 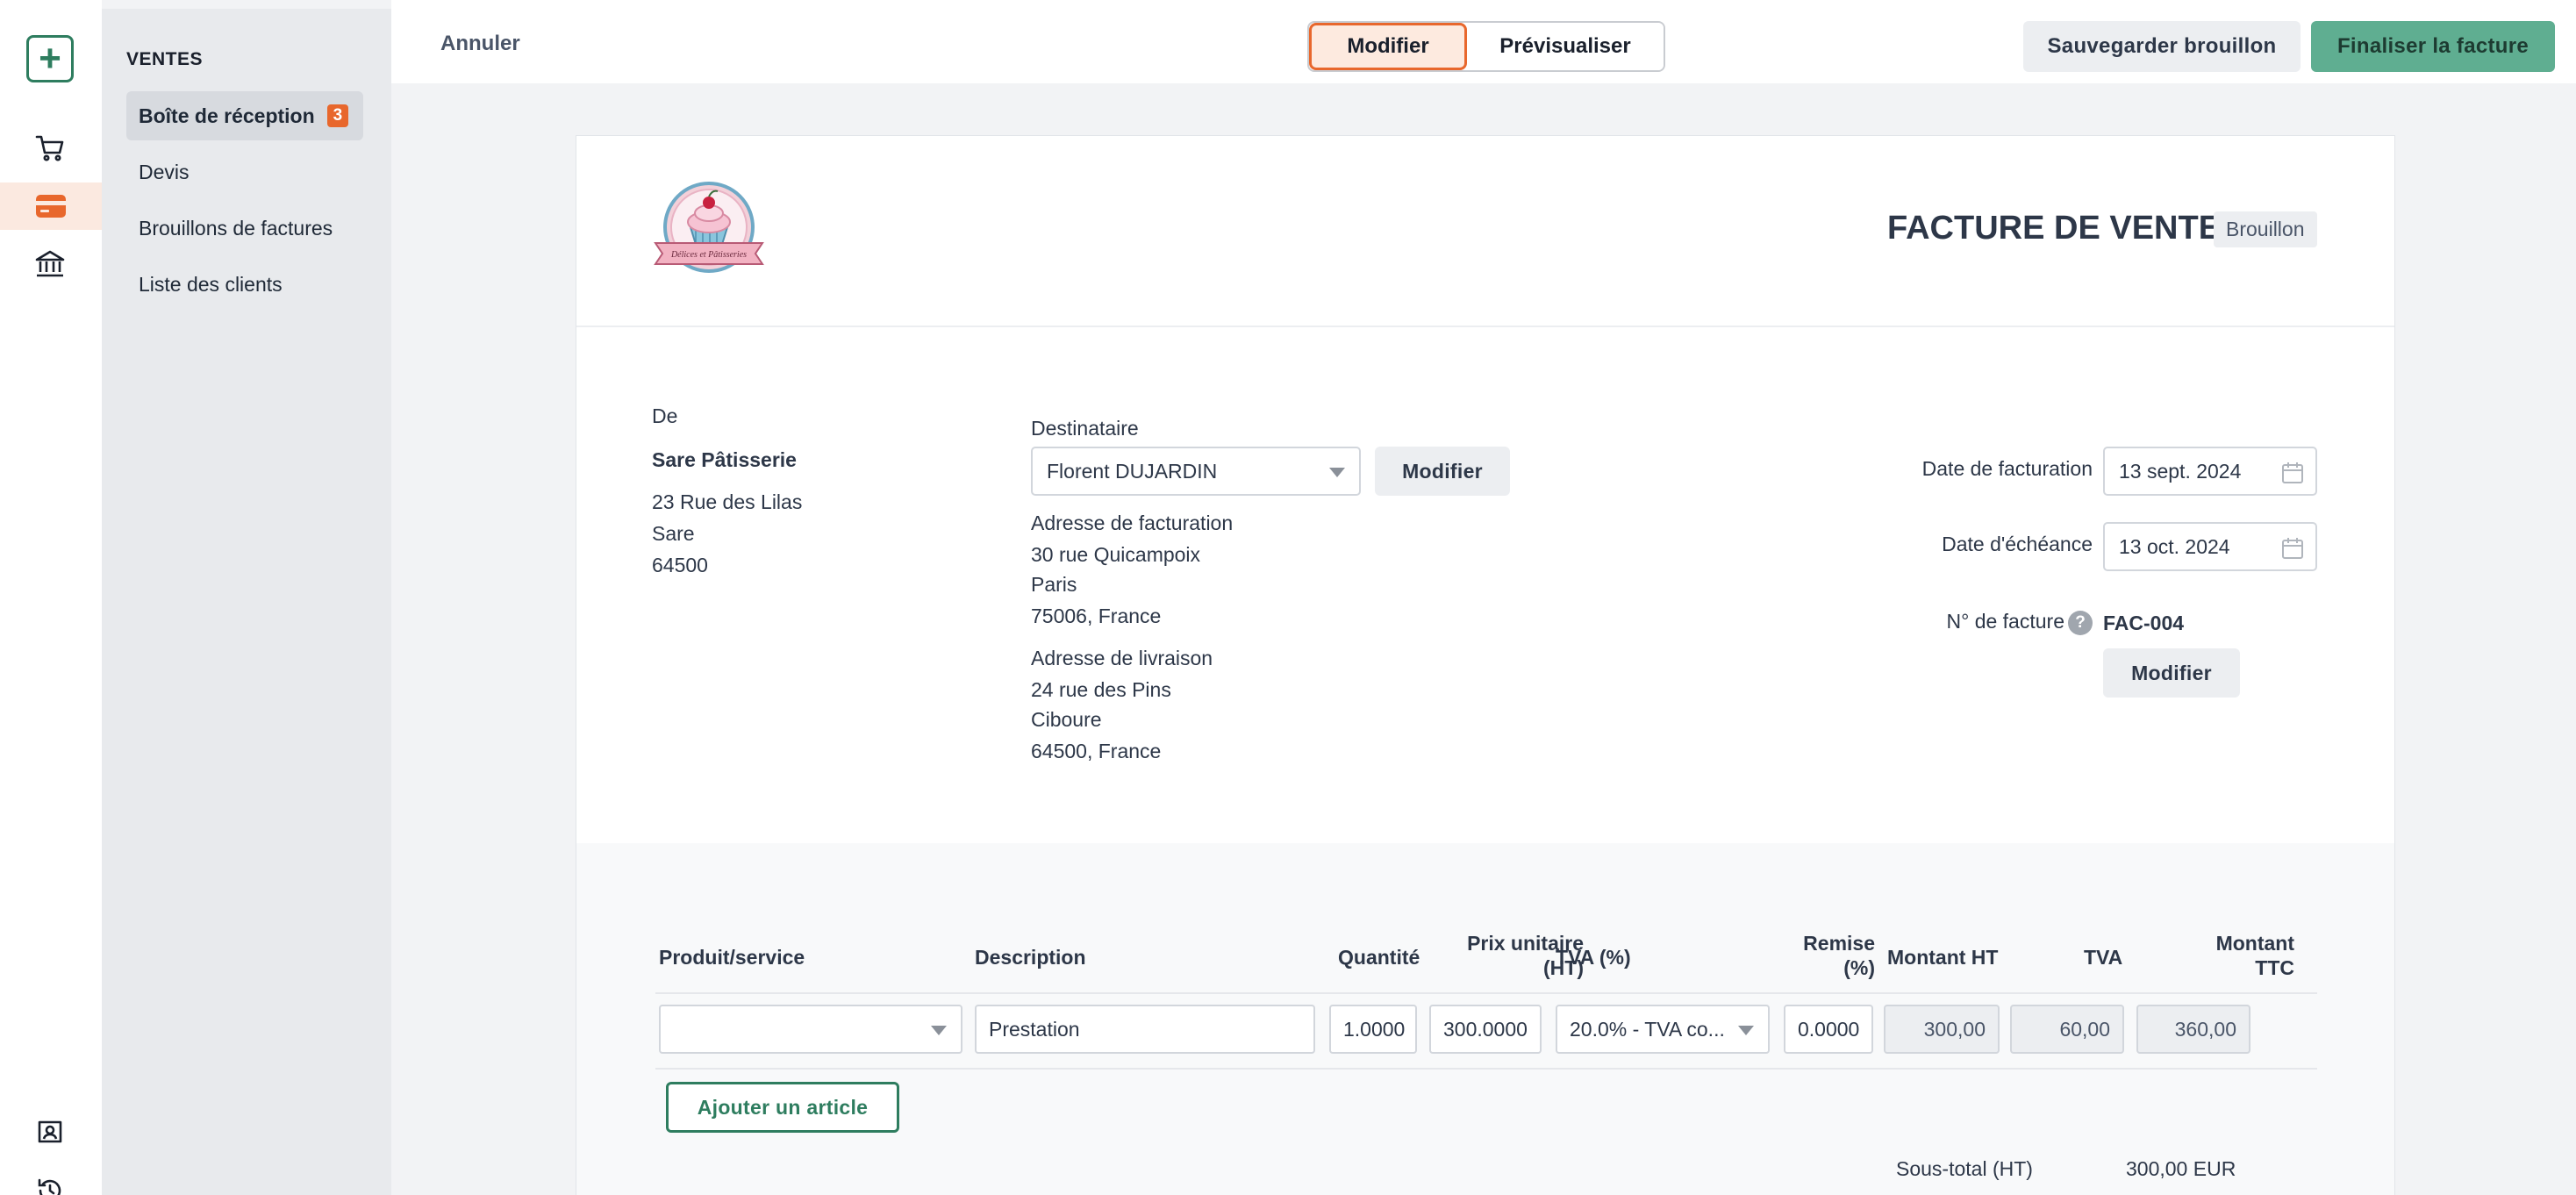 I want to click on amount-ttc-value: 360,00, so click(x=2193, y=1029).